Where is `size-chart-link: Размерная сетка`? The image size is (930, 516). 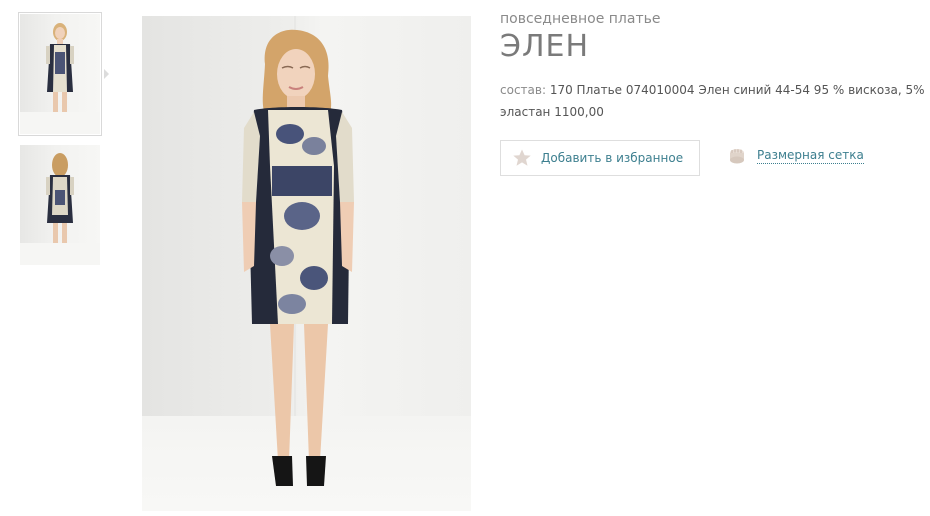
size-chart-link: Размерная сетка is located at coordinates (796, 156).